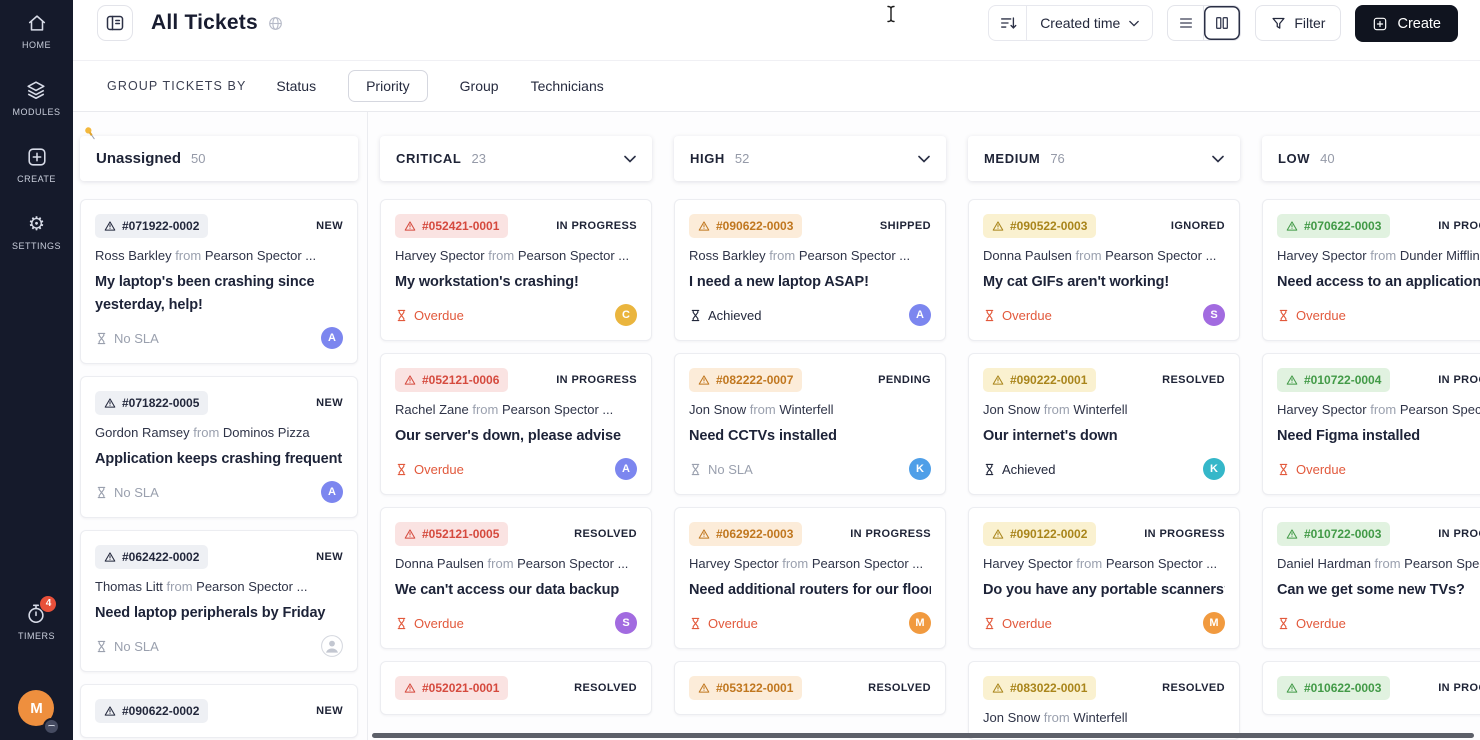  I want to click on tab-technicians: Technicians, so click(567, 86).